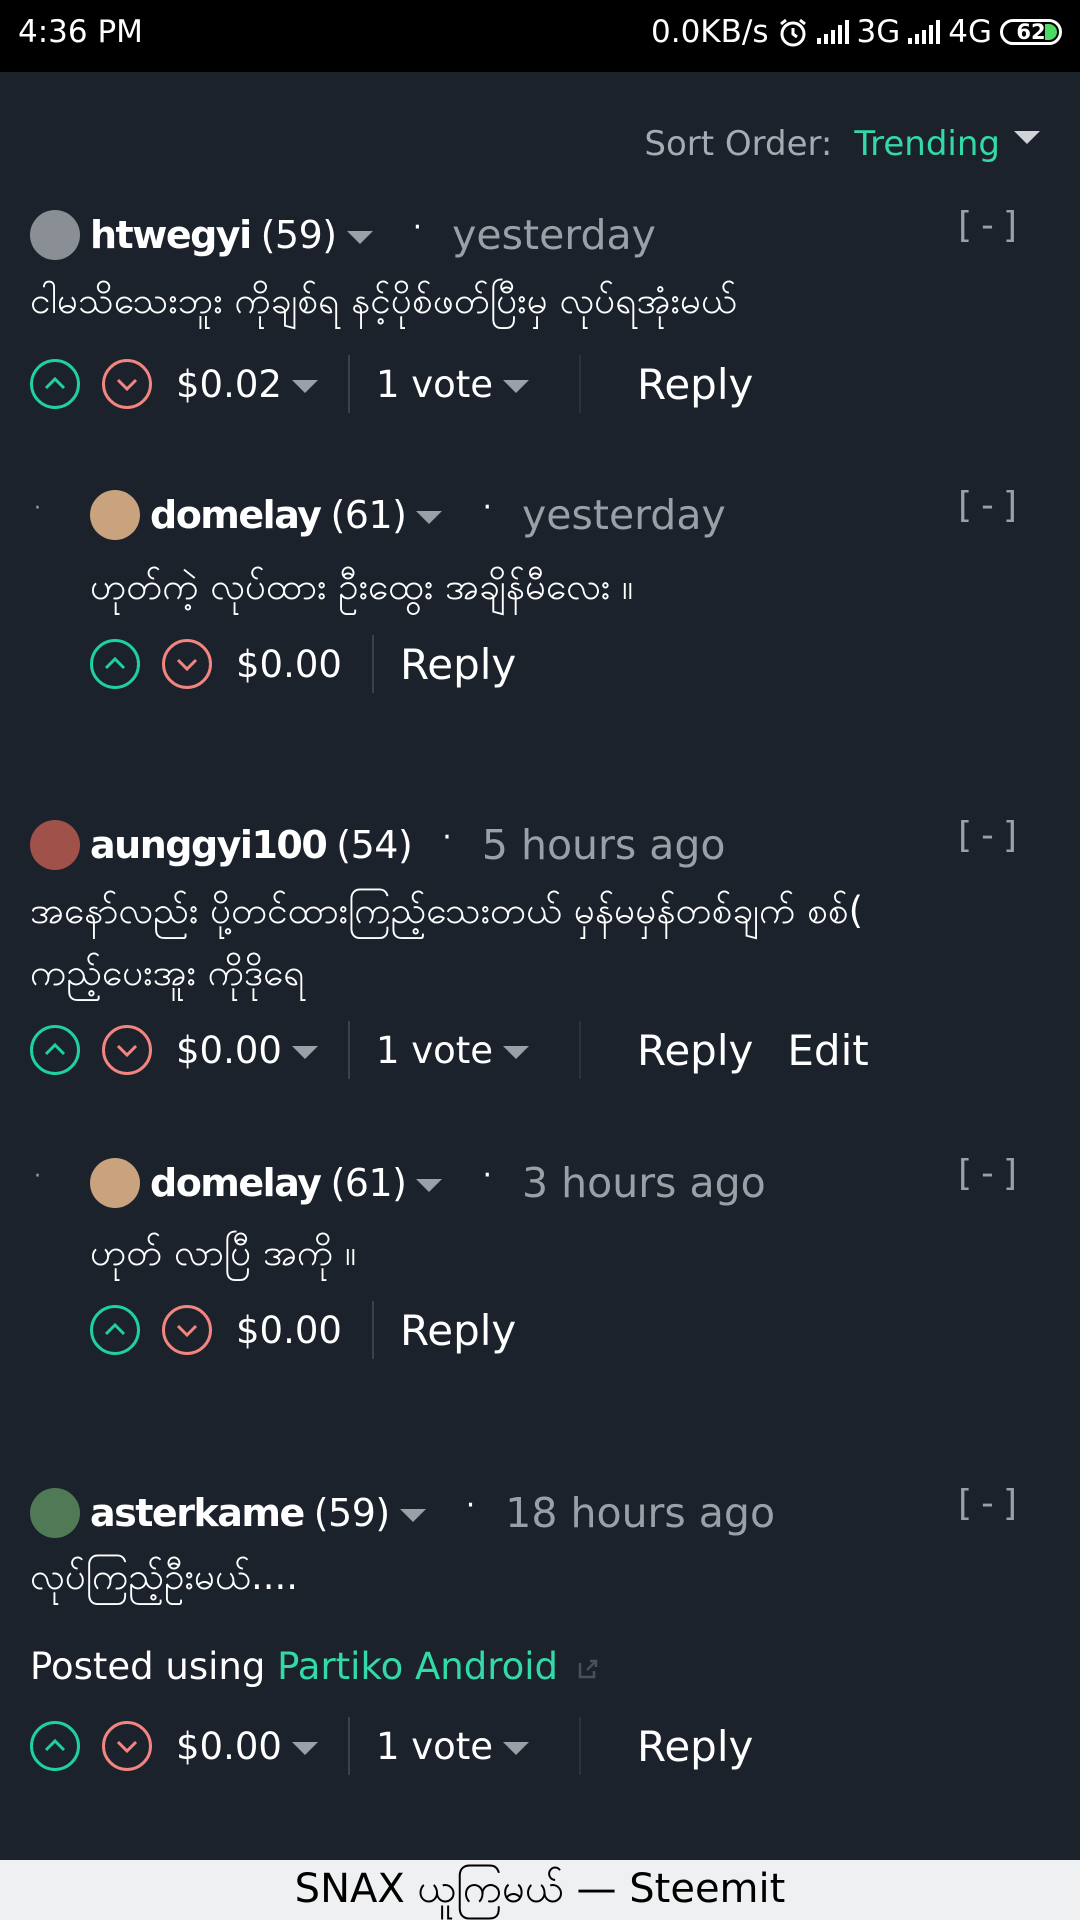 The height and width of the screenshot is (1920, 1080). I want to click on comment-text-line: ဟုတ် လာပြီ အကို ။, so click(223, 1252).